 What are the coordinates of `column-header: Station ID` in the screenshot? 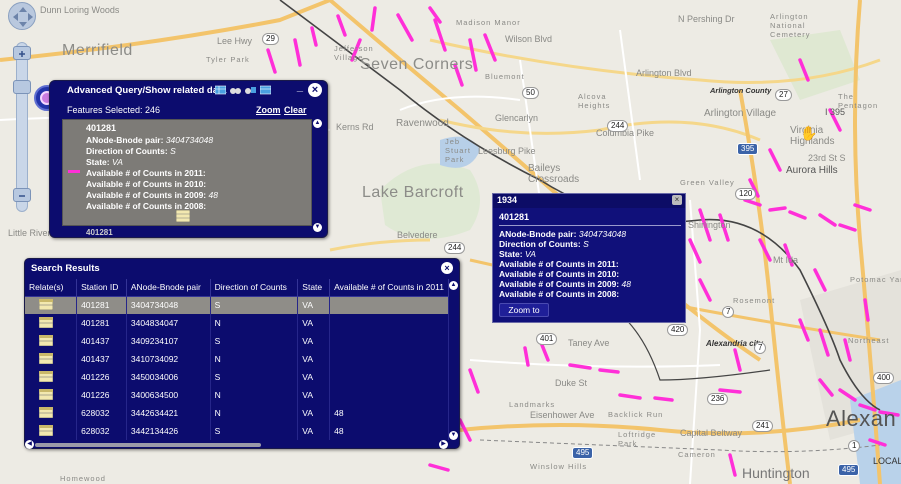 It's located at (101, 288).